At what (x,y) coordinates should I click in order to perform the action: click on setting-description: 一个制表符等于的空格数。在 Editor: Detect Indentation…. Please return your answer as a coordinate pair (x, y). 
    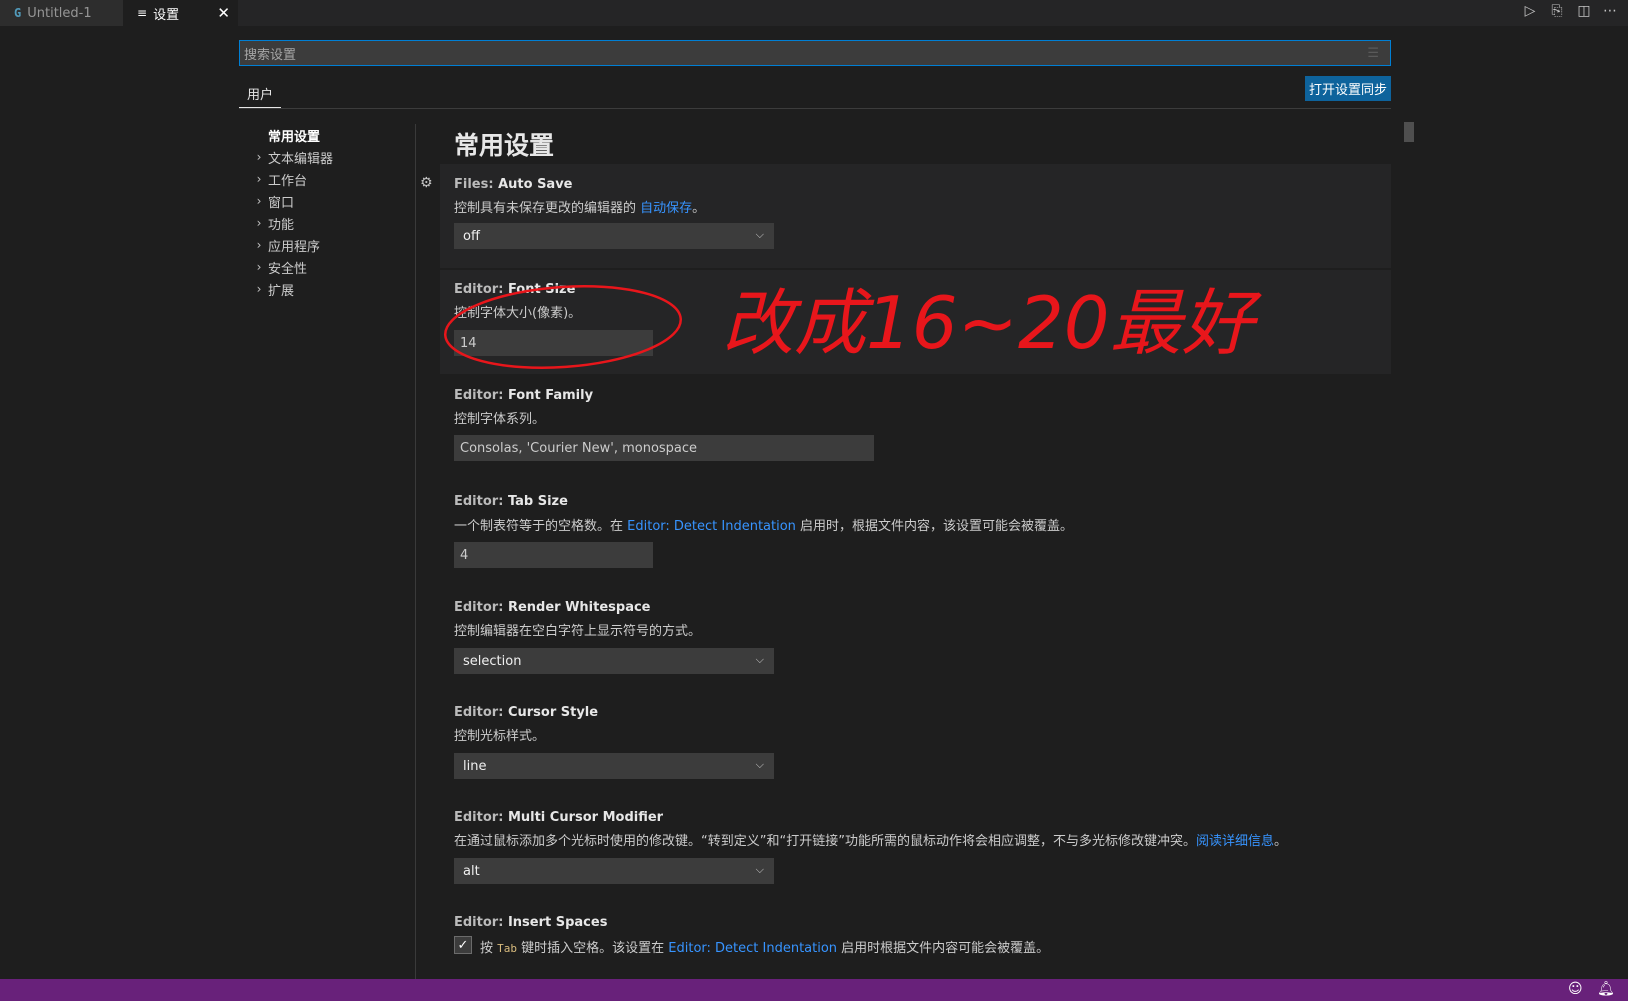
    Looking at the image, I should click on (764, 526).